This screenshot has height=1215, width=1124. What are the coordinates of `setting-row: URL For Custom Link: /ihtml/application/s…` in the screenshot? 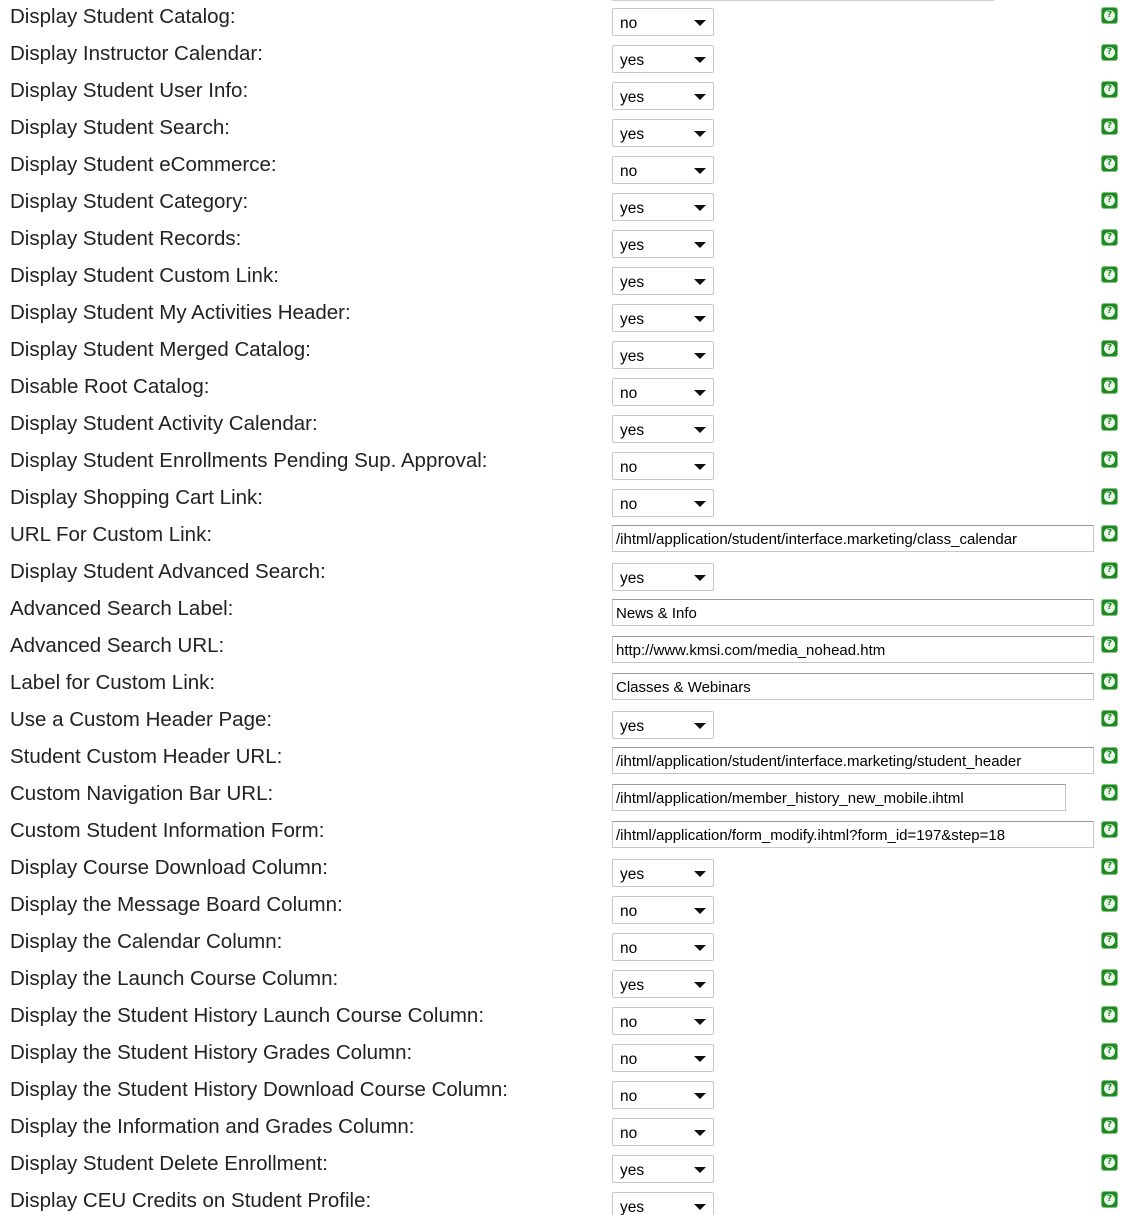 It's located at (562, 538).